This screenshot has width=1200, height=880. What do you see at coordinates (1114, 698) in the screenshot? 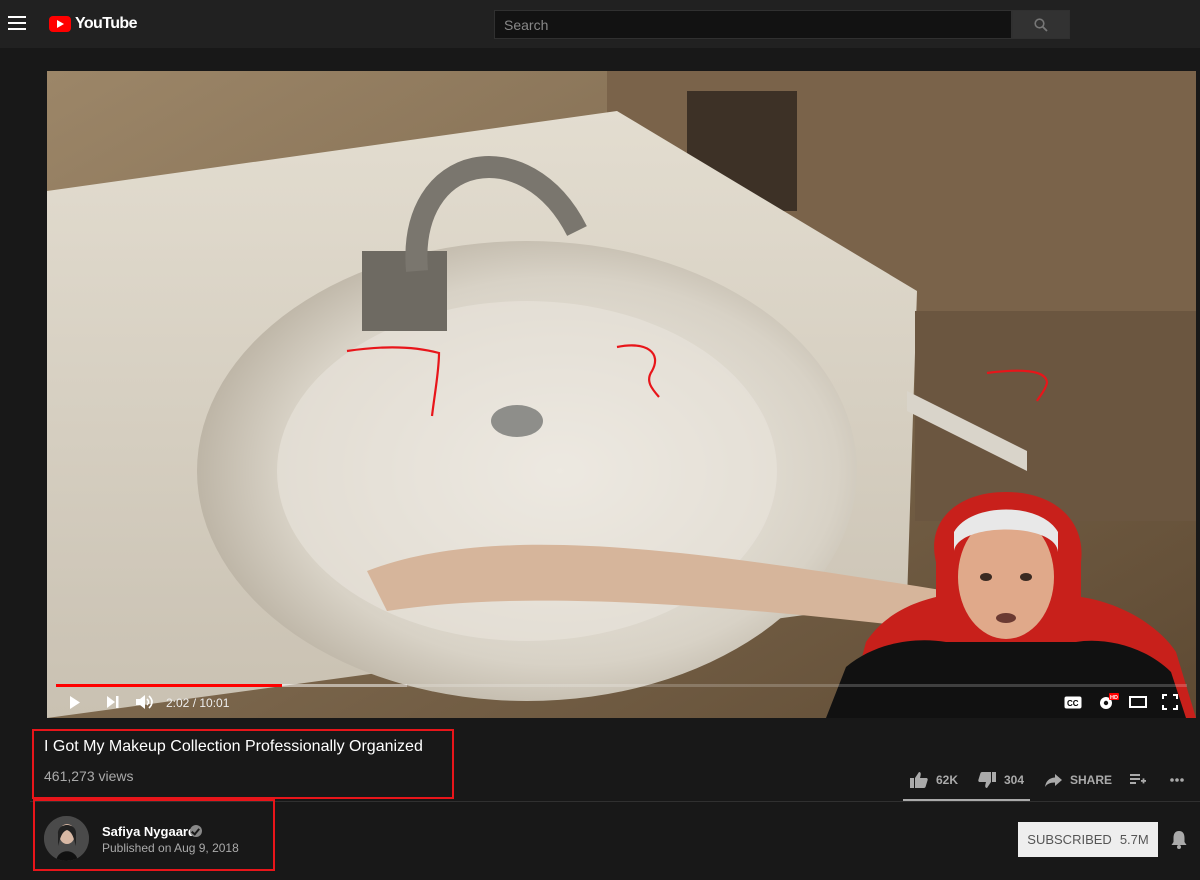
I see `svg-text: HD` at bounding box center [1114, 698].